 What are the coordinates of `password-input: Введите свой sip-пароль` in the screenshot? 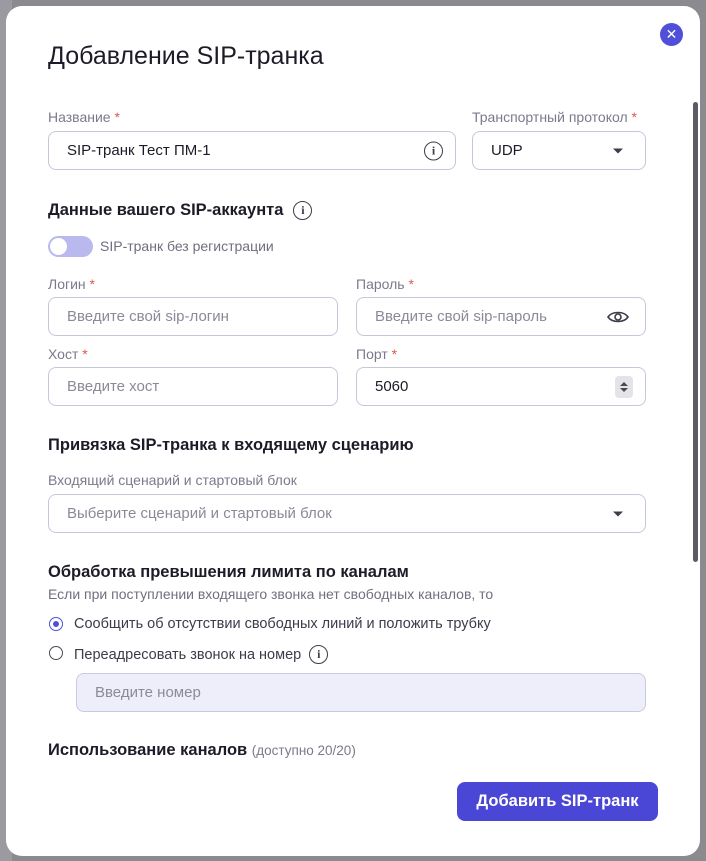 It's located at (501, 316).